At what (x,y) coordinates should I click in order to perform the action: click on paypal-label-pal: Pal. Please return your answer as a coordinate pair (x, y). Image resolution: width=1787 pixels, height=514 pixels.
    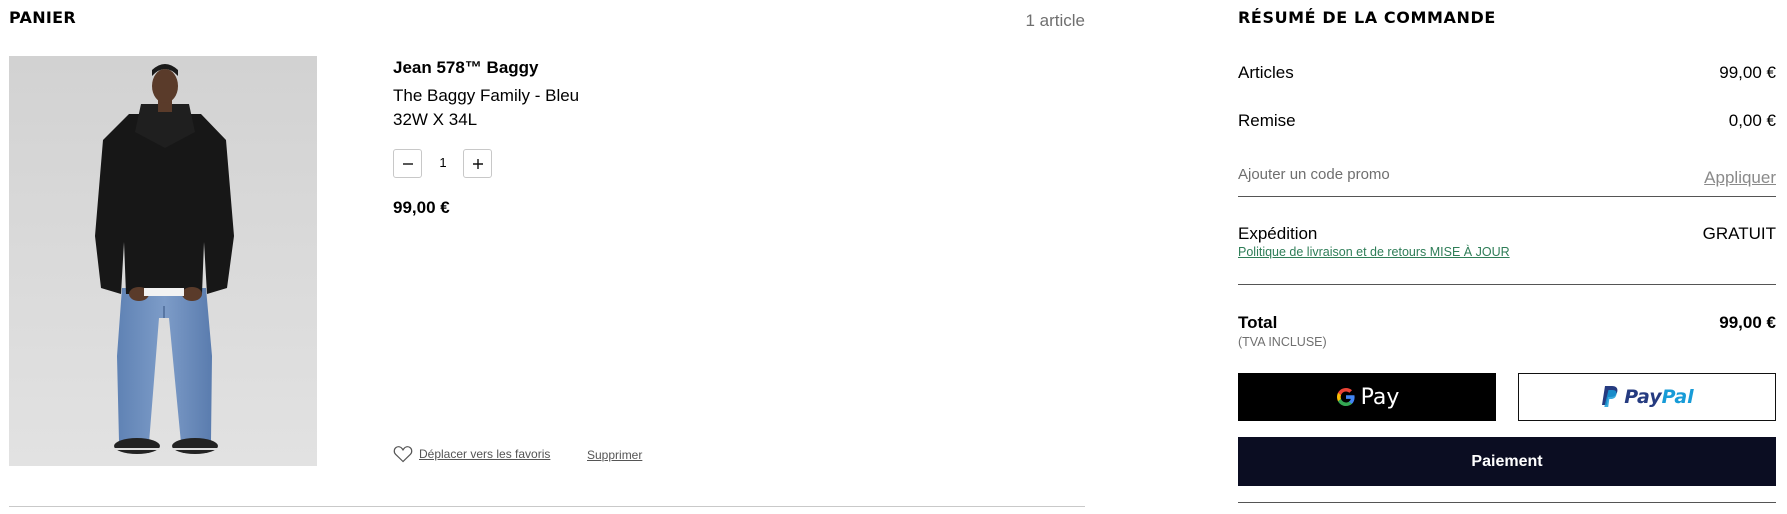
    Looking at the image, I should click on (1677, 397).